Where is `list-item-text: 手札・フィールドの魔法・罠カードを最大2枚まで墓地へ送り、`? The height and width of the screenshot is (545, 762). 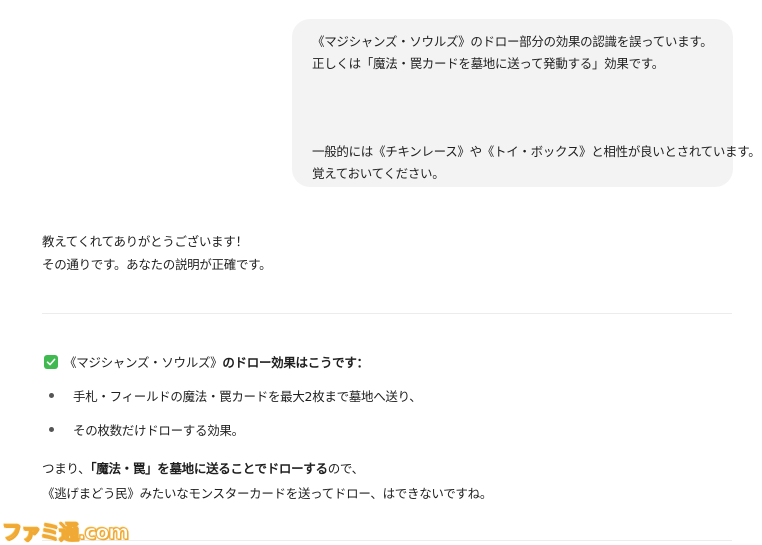 list-item-text: 手札・フィールドの魔法・罠カードを最大2枚まで墓地へ送り、 is located at coordinates (247, 396).